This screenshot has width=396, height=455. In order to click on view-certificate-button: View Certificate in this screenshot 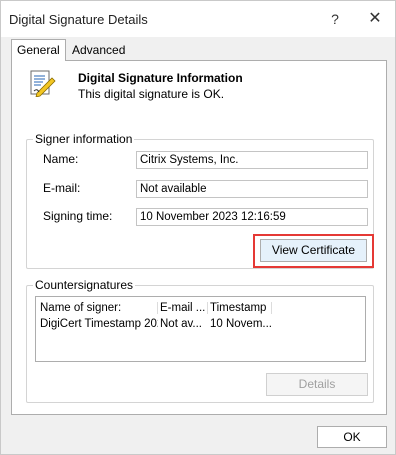, I will do `click(313, 250)`.